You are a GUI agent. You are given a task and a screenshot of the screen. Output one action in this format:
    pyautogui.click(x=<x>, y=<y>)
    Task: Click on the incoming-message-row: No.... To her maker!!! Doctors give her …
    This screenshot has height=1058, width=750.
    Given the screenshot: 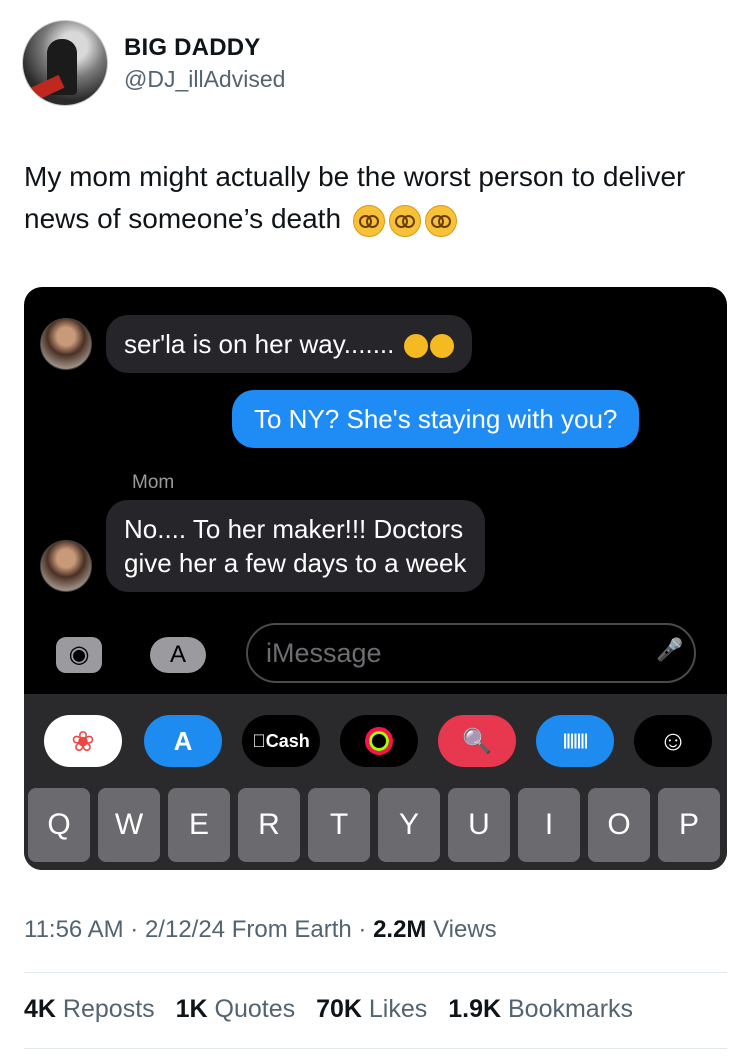 What is the action you would take?
    pyautogui.click(x=262, y=546)
    